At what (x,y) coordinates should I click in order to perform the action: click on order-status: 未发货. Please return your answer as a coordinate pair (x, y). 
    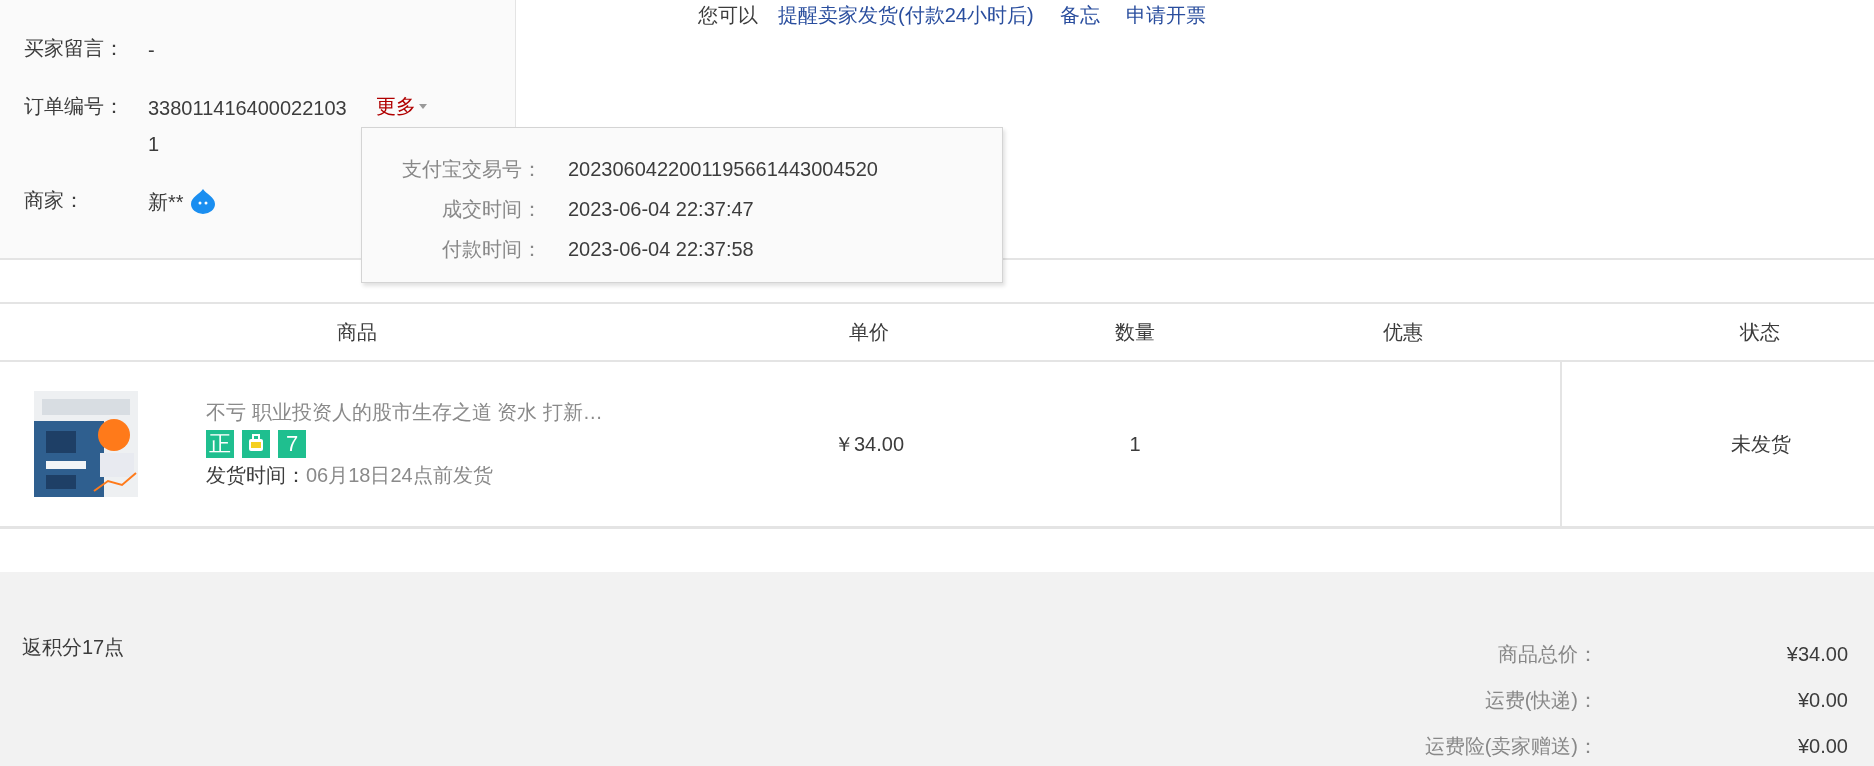
    Looking at the image, I should click on (1761, 444).